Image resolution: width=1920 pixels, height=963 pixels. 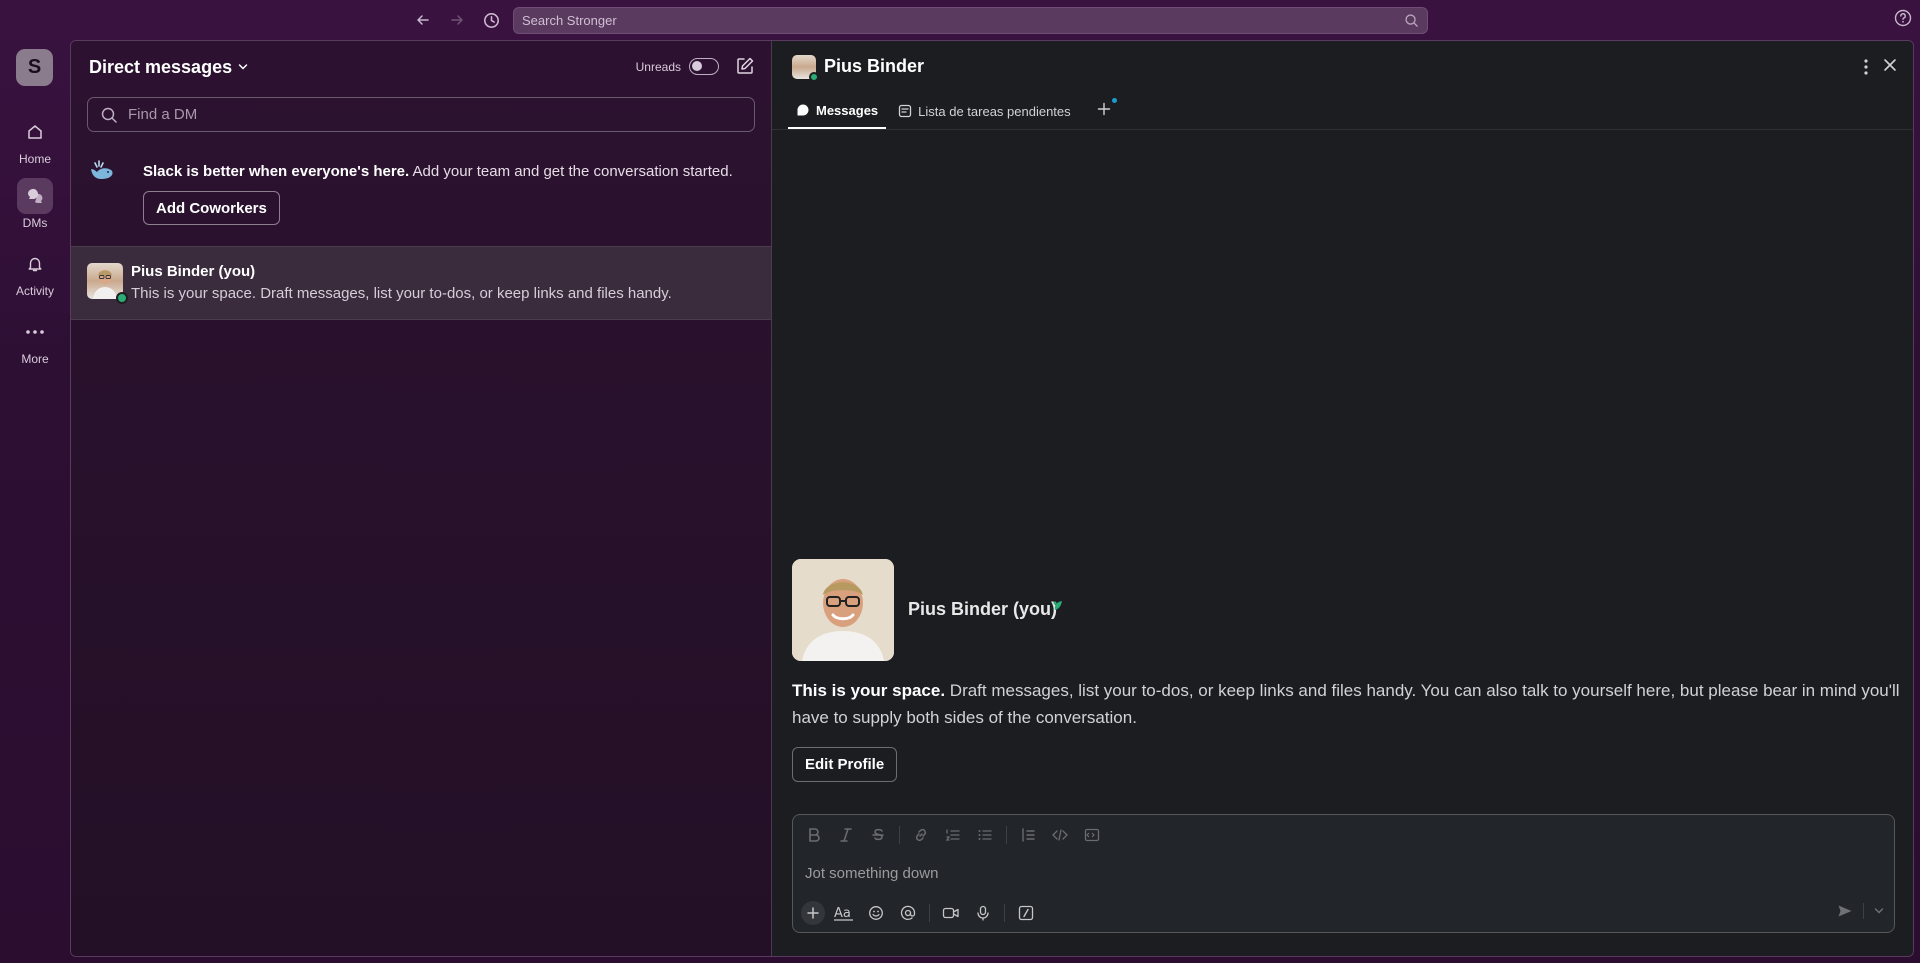 I want to click on microphone-icon, so click(x=983, y=913).